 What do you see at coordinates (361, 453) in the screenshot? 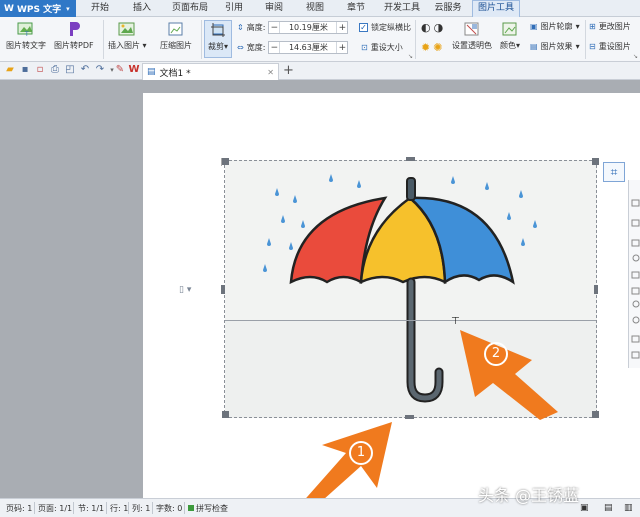
I see `step-marker-1: 1` at bounding box center [361, 453].